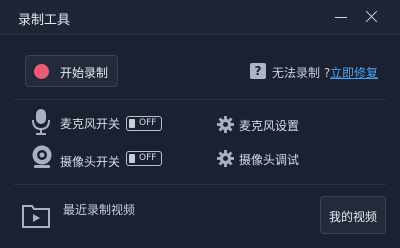 Image resolution: width=400 pixels, height=248 pixels. I want to click on help-icon: ?, so click(258, 71).